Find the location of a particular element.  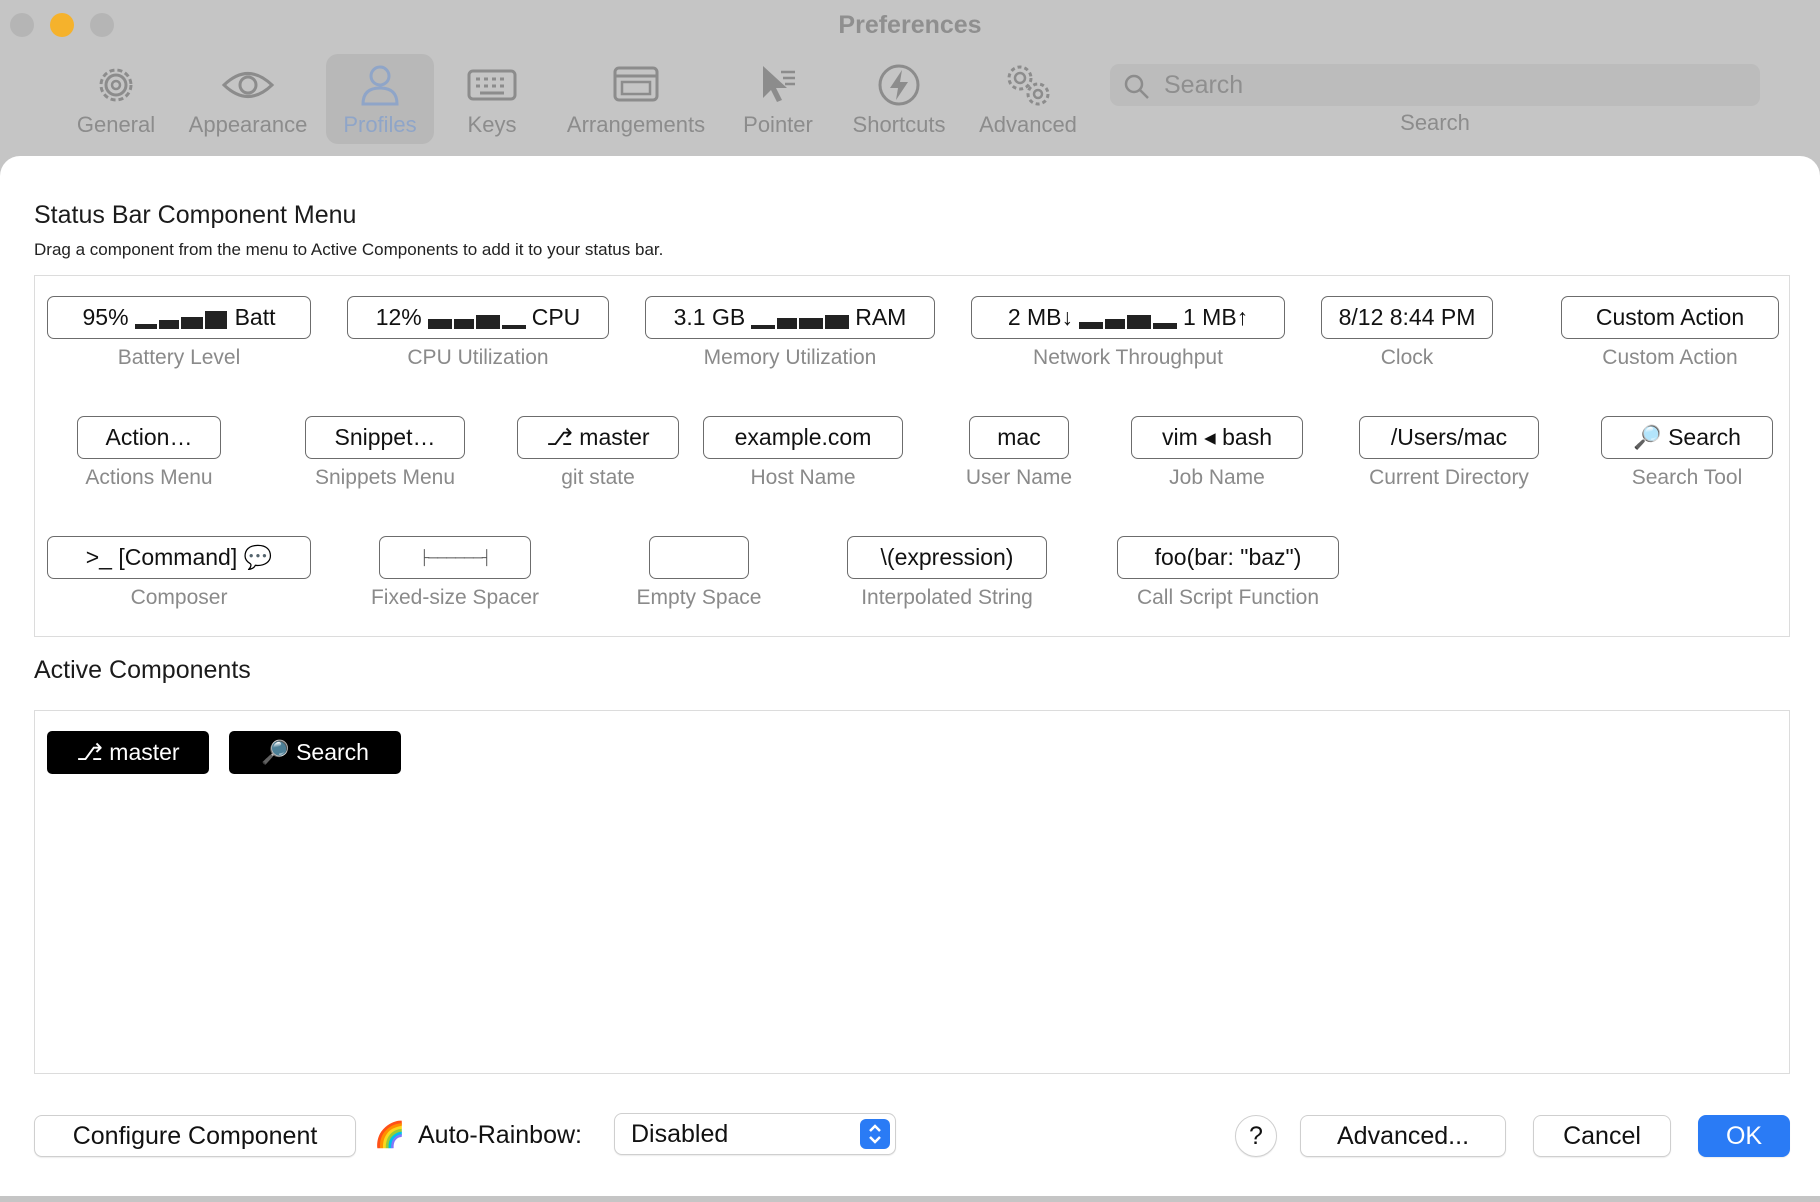

component-value-suffix: 1 MB↑ is located at coordinates (1216, 317).